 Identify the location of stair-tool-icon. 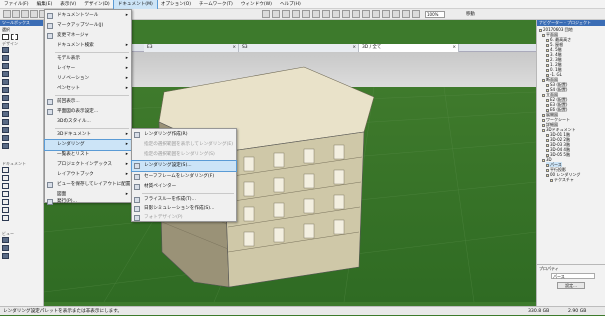
(5, 90).